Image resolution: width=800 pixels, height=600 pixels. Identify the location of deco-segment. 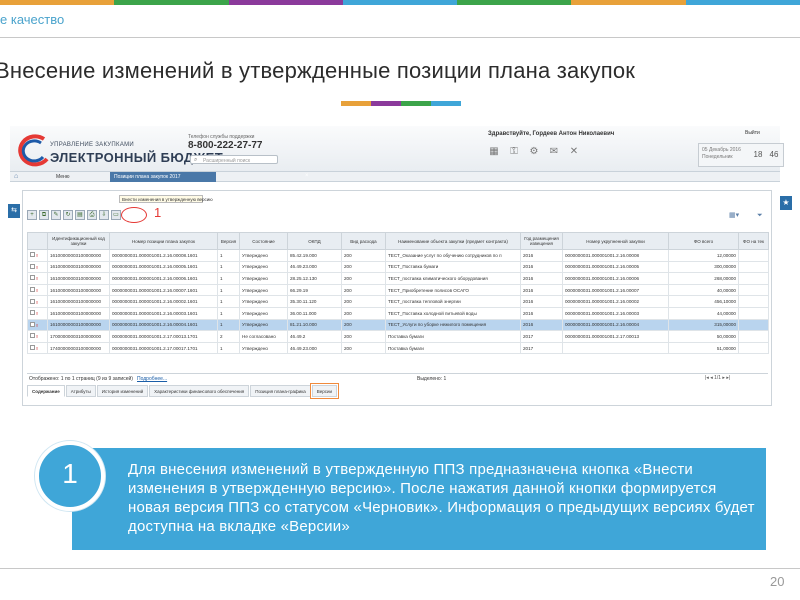
(416, 103).